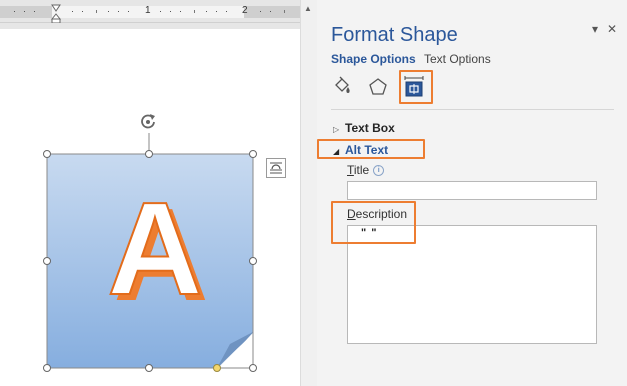 This screenshot has width=627, height=386. Describe the element at coordinates (217, 368) in the screenshot. I see `adjust-handle` at that location.